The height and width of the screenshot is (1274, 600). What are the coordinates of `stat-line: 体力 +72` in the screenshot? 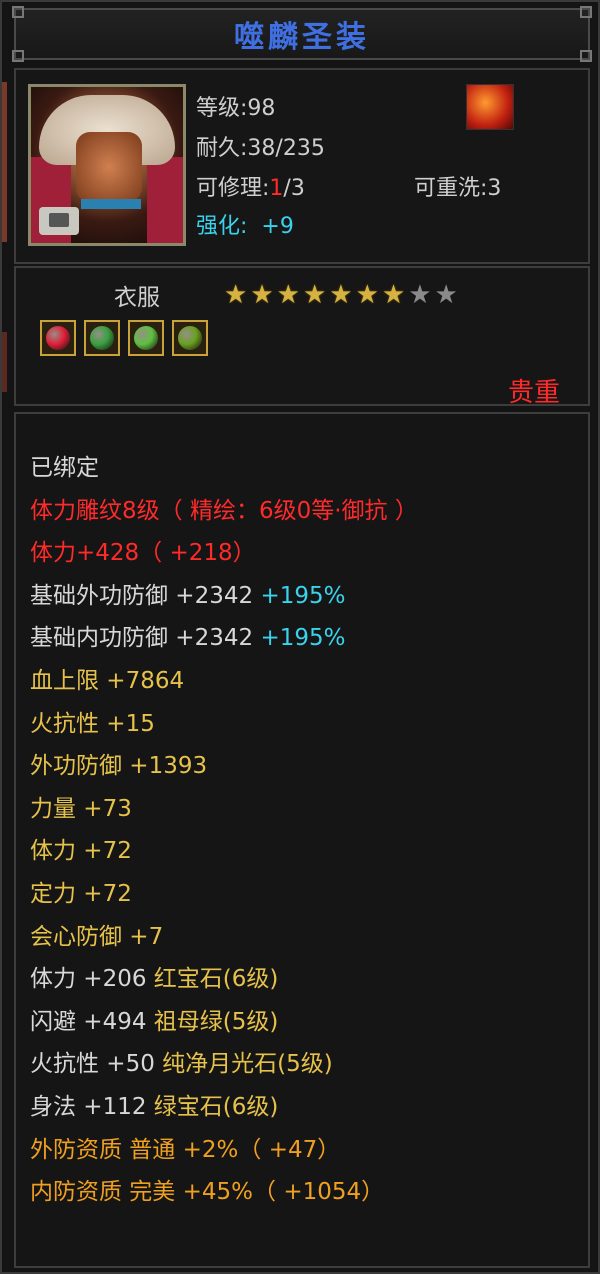 It's located at (81, 851).